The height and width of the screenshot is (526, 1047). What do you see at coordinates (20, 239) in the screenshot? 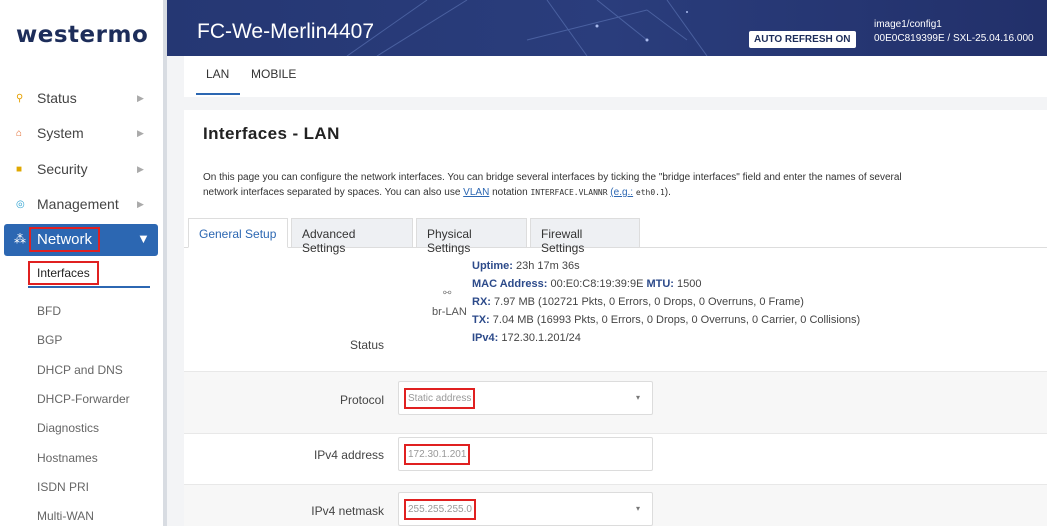
I see `network-icon: ⁂` at bounding box center [20, 239].